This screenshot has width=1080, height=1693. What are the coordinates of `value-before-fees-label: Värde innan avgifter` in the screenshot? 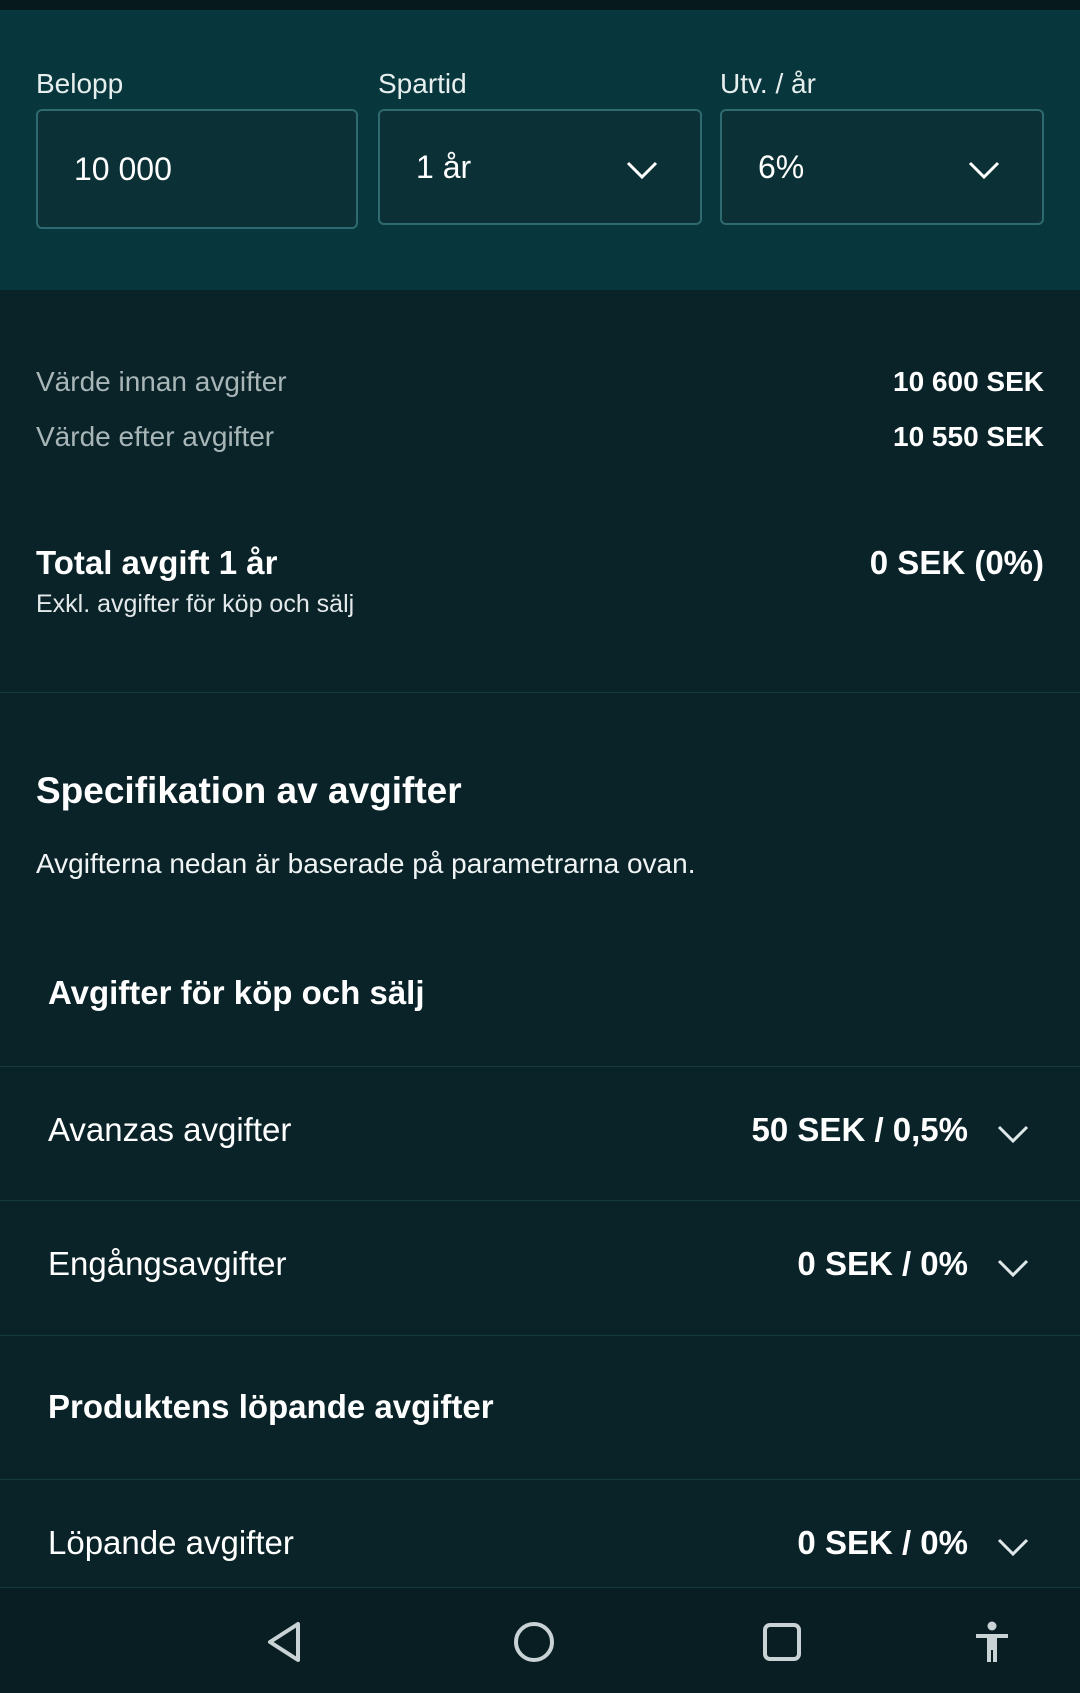 It's located at (161, 381).